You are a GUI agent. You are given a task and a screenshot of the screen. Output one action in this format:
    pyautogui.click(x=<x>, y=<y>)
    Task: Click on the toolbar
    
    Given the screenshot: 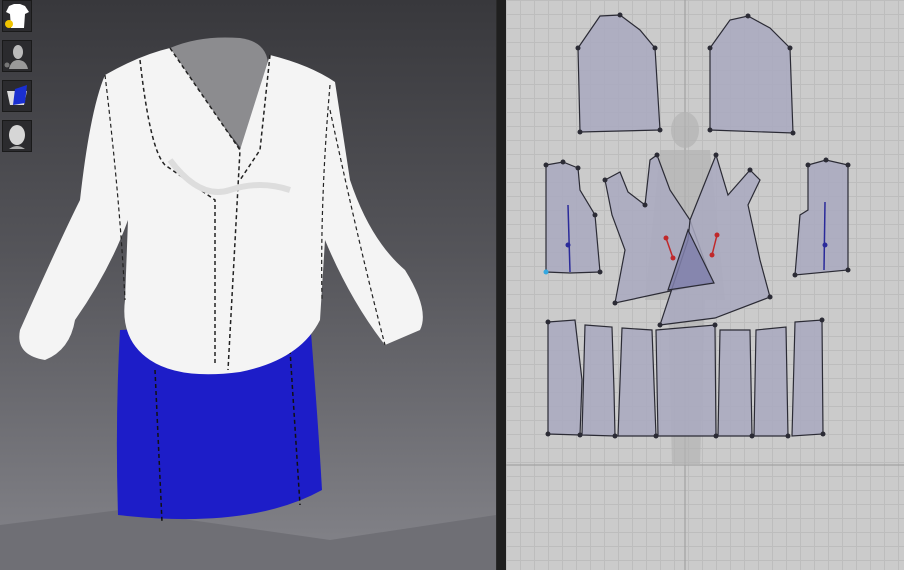 What is the action you would take?
    pyautogui.click(x=17, y=80)
    